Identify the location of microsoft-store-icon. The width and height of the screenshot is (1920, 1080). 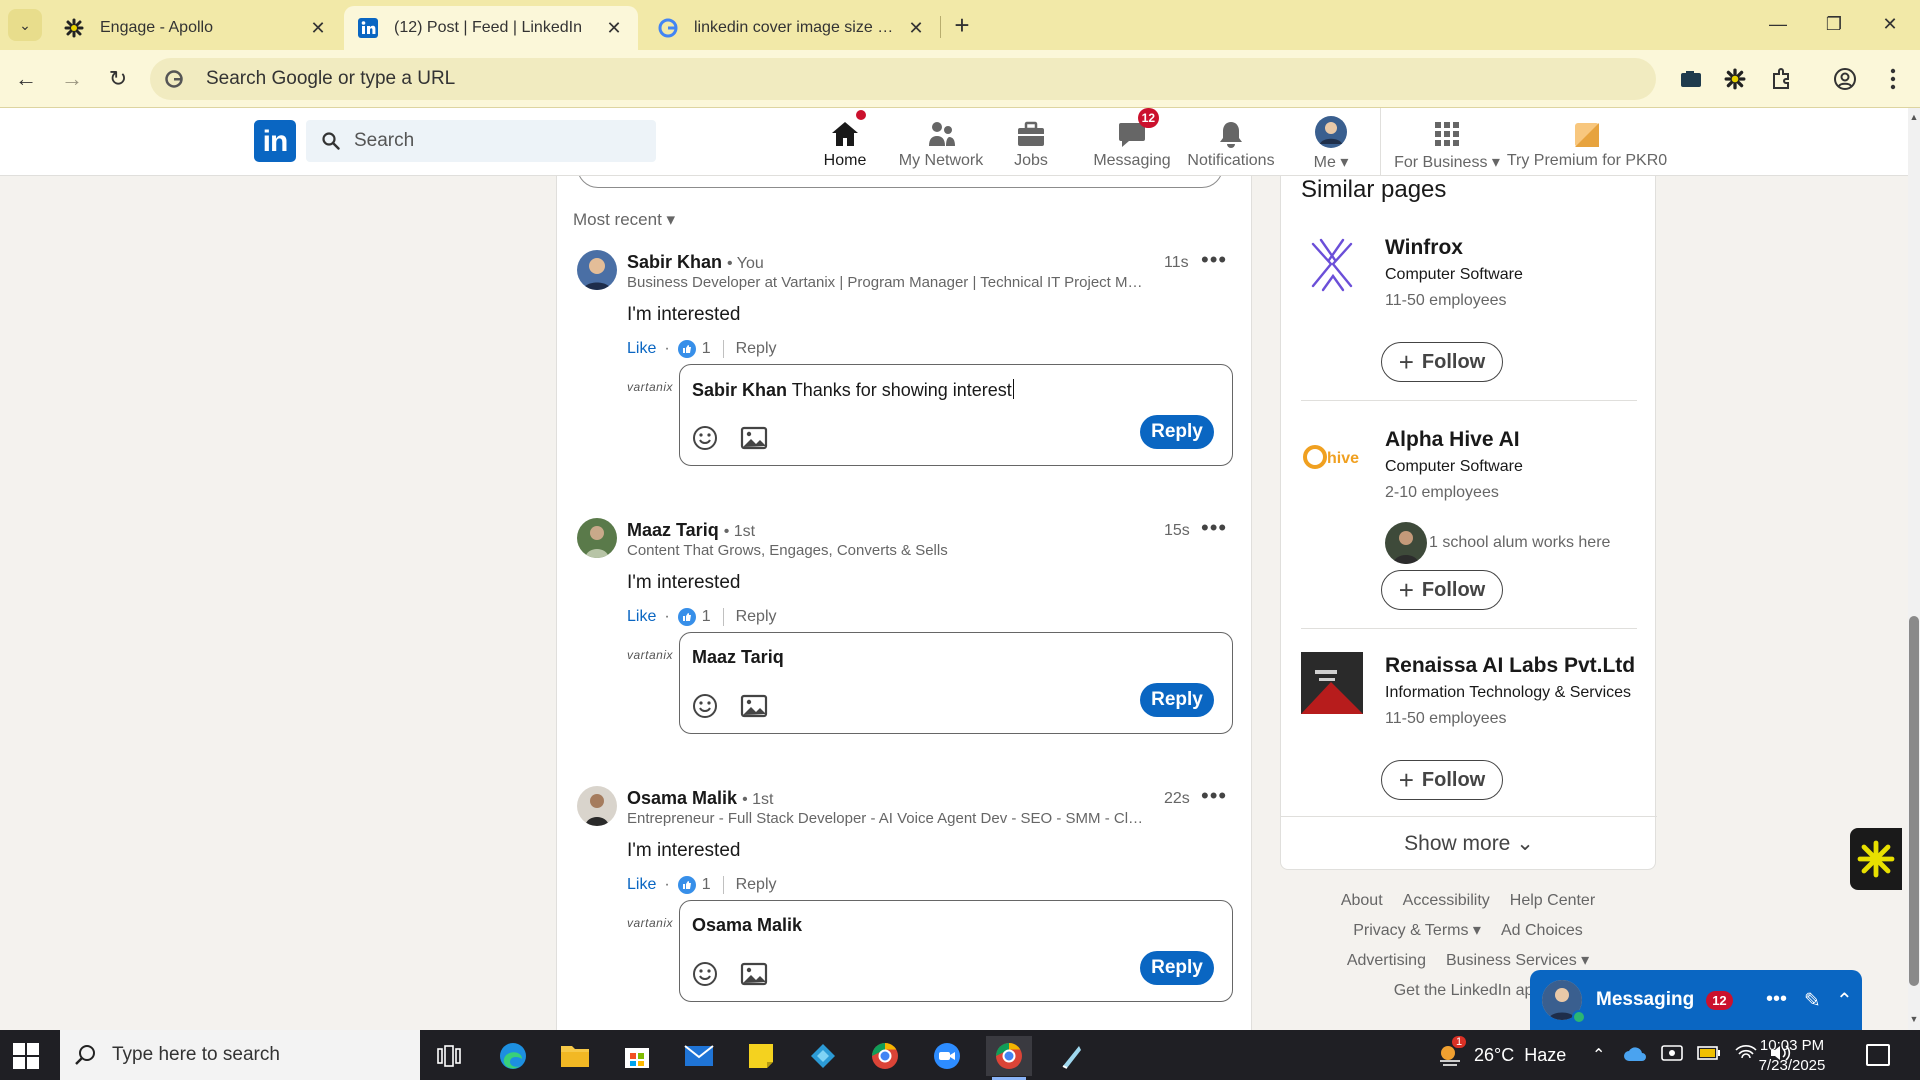
(637, 1056).